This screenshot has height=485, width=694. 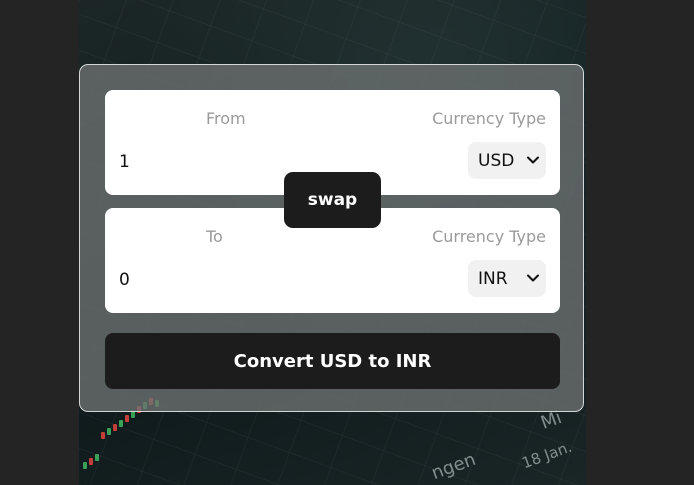 What do you see at coordinates (493, 278) in the screenshot?
I see `to-currency-value: INR` at bounding box center [493, 278].